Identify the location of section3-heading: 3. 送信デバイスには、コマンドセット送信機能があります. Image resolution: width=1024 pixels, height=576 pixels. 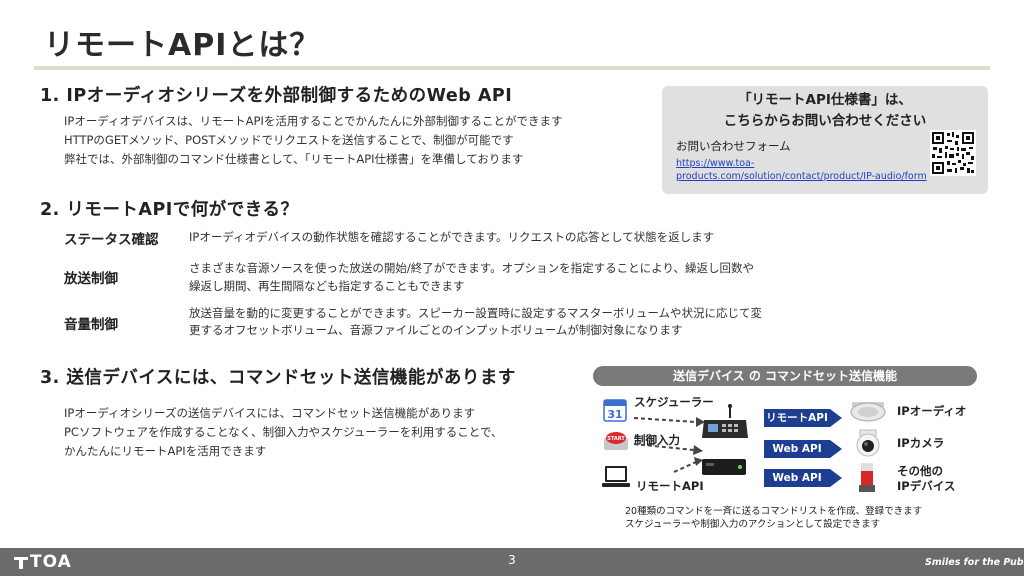
(278, 378).